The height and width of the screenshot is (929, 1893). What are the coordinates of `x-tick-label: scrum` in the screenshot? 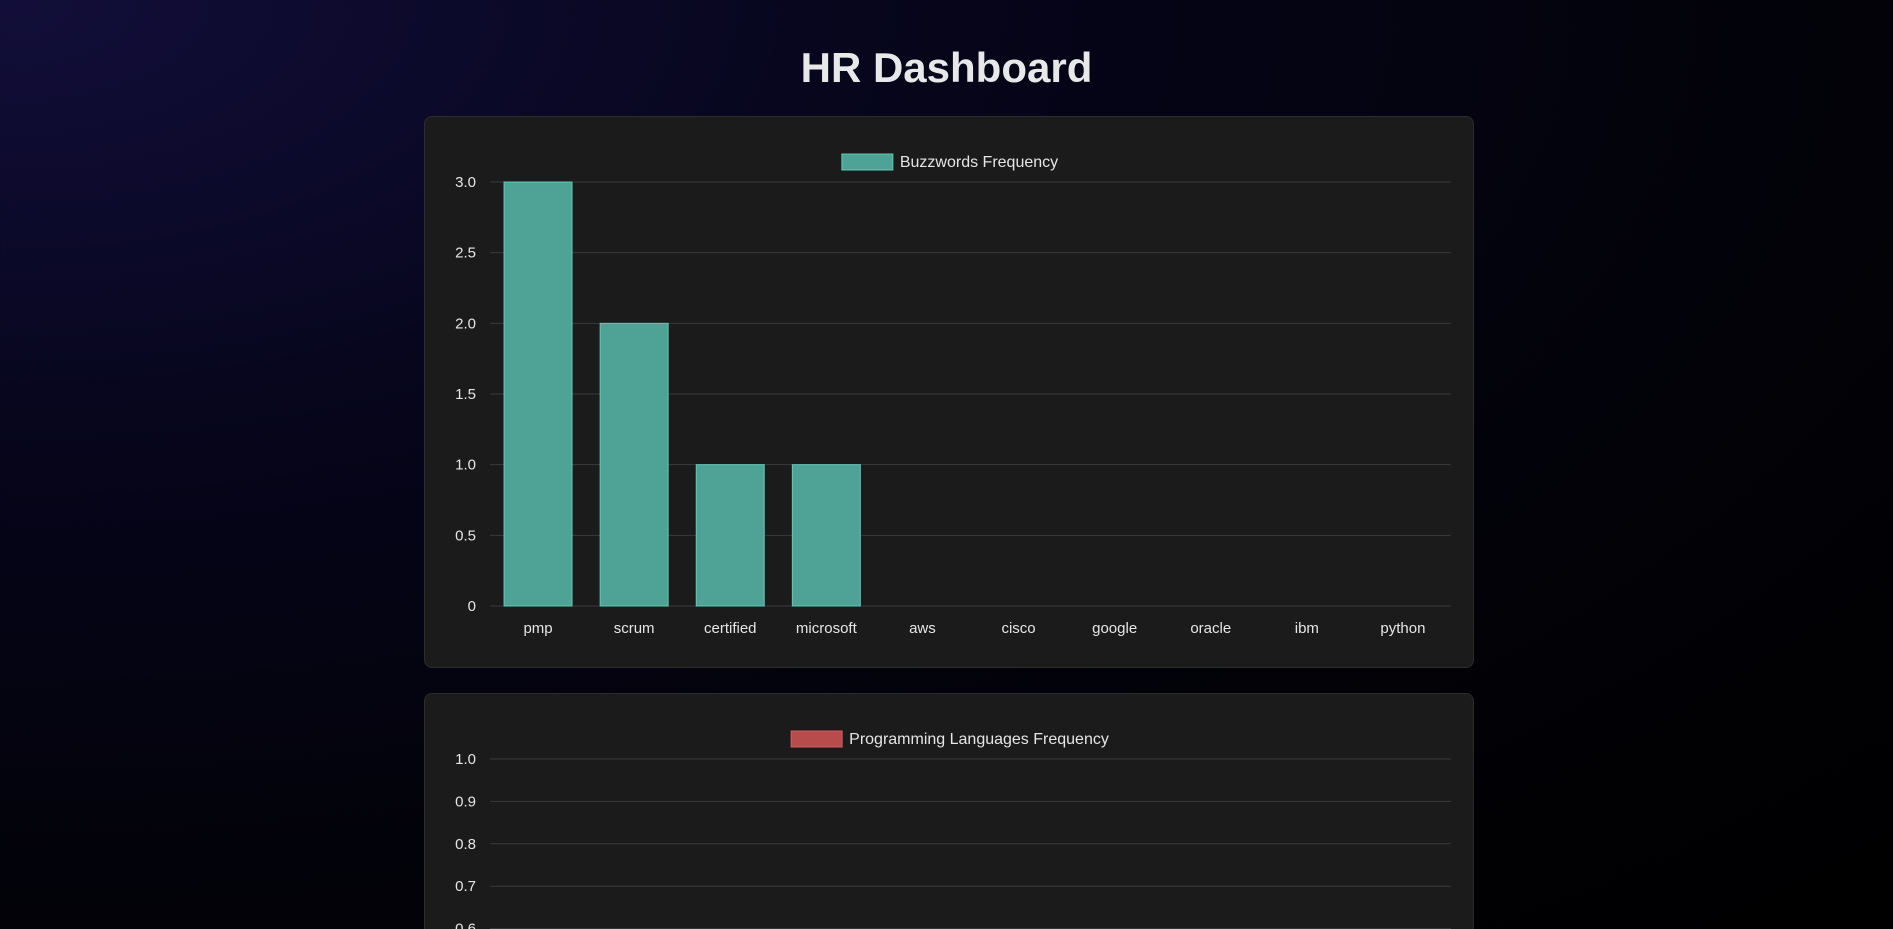 It's located at (634, 628).